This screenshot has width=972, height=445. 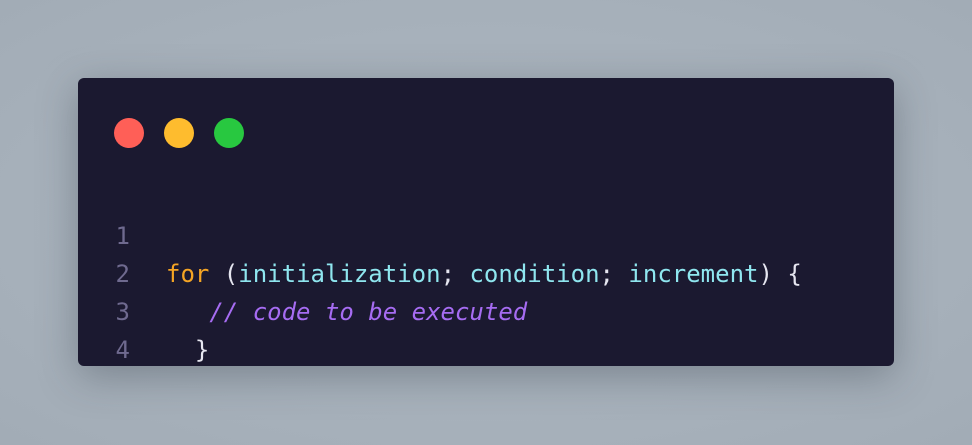 I want to click on code-line-4: 4, so click(x=486, y=328).